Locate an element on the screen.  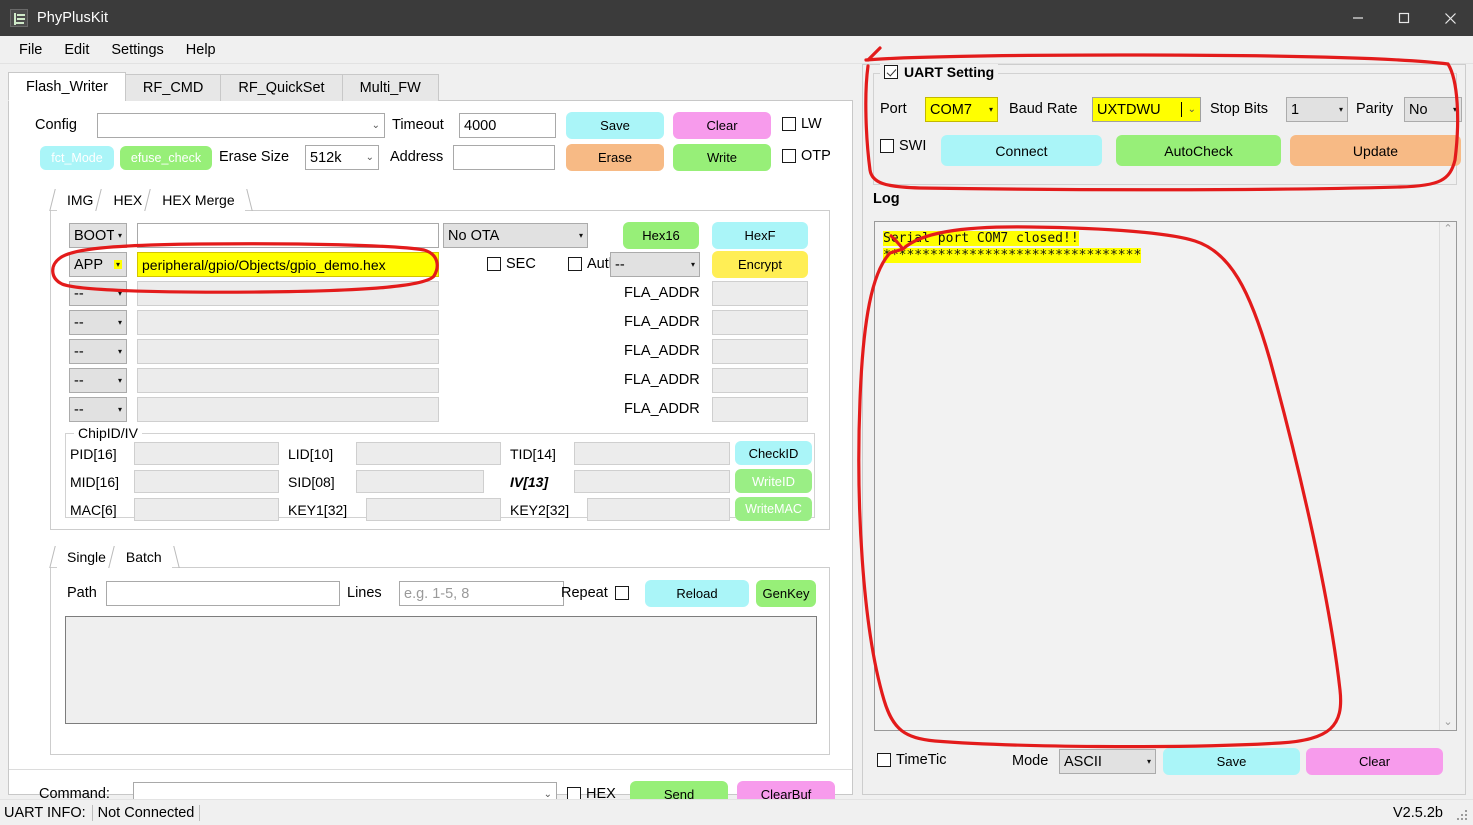
efuse-check-button: efuse_check is located at coordinates (166, 158).